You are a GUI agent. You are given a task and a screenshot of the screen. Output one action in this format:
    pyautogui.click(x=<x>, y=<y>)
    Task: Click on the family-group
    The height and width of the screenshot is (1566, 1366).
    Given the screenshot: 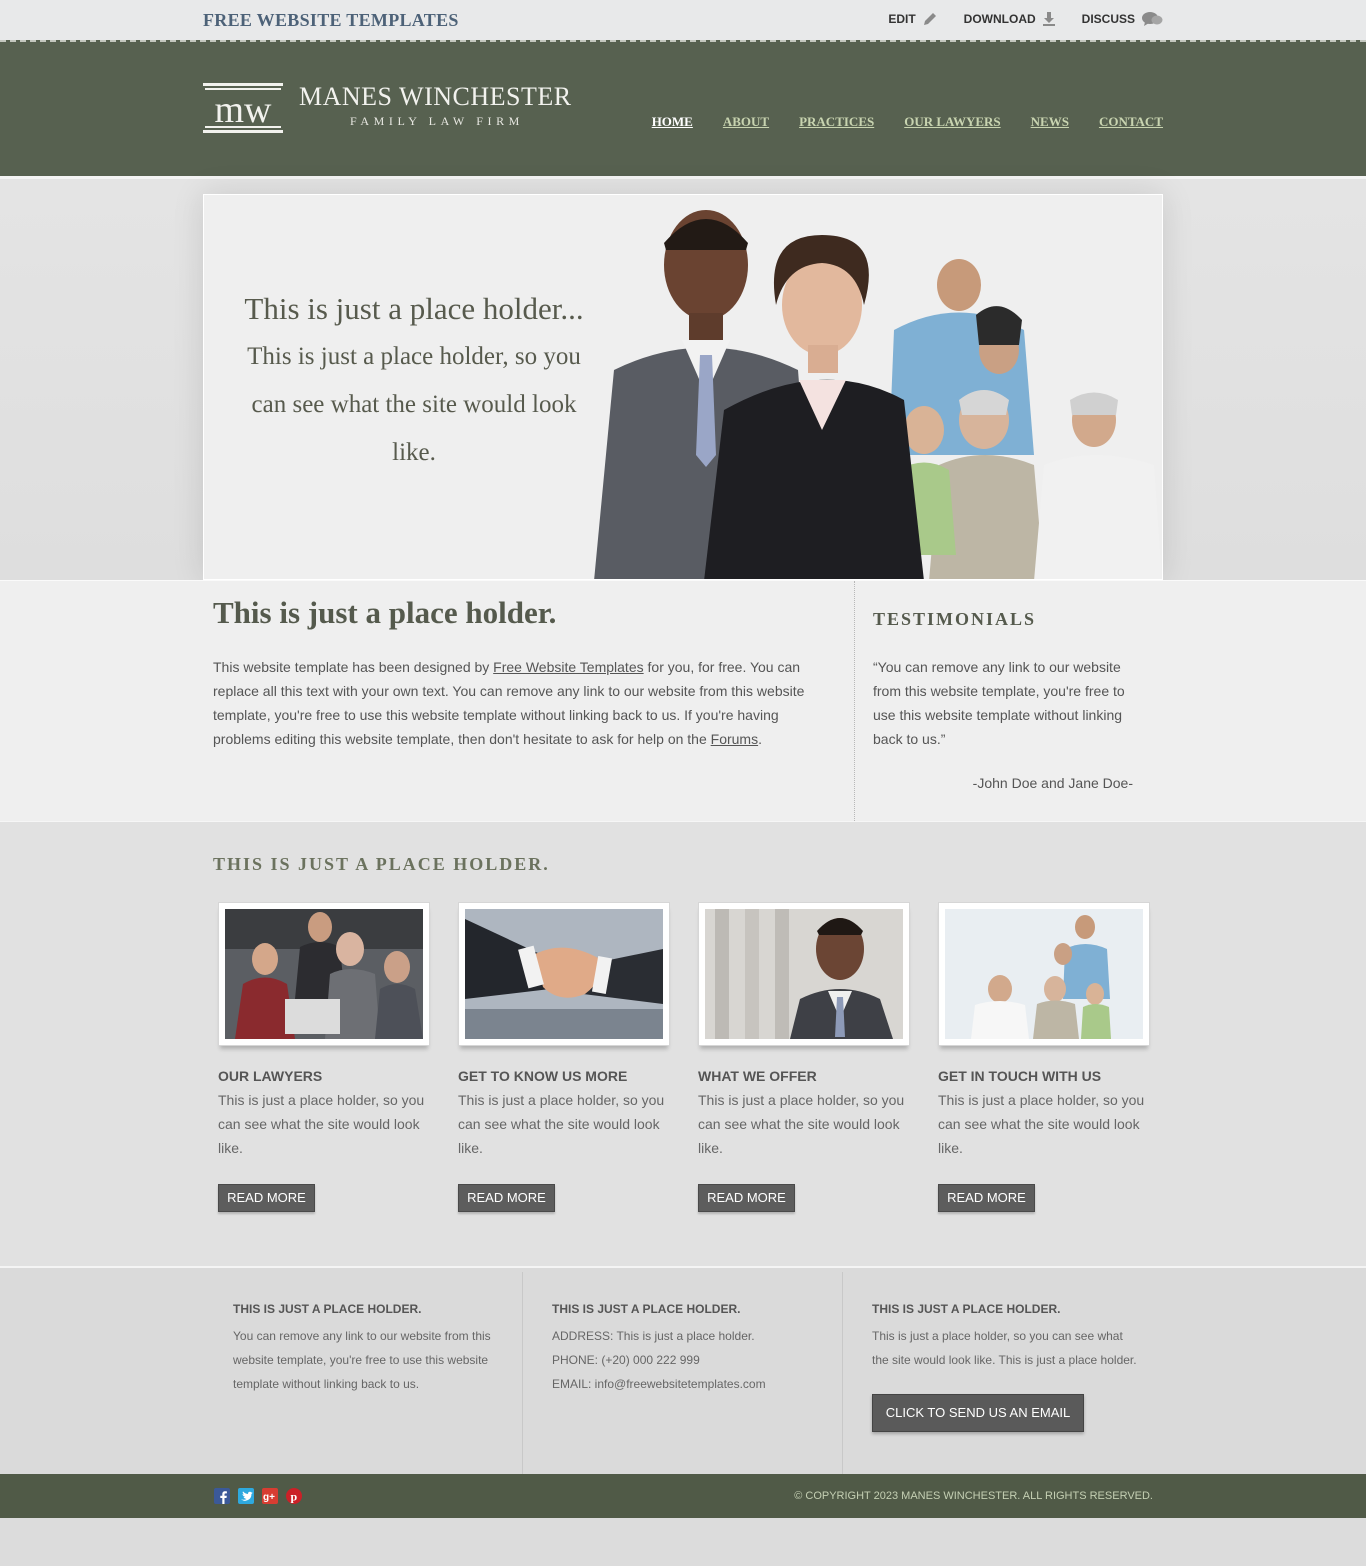 What is the action you would take?
    pyautogui.click(x=1025, y=419)
    